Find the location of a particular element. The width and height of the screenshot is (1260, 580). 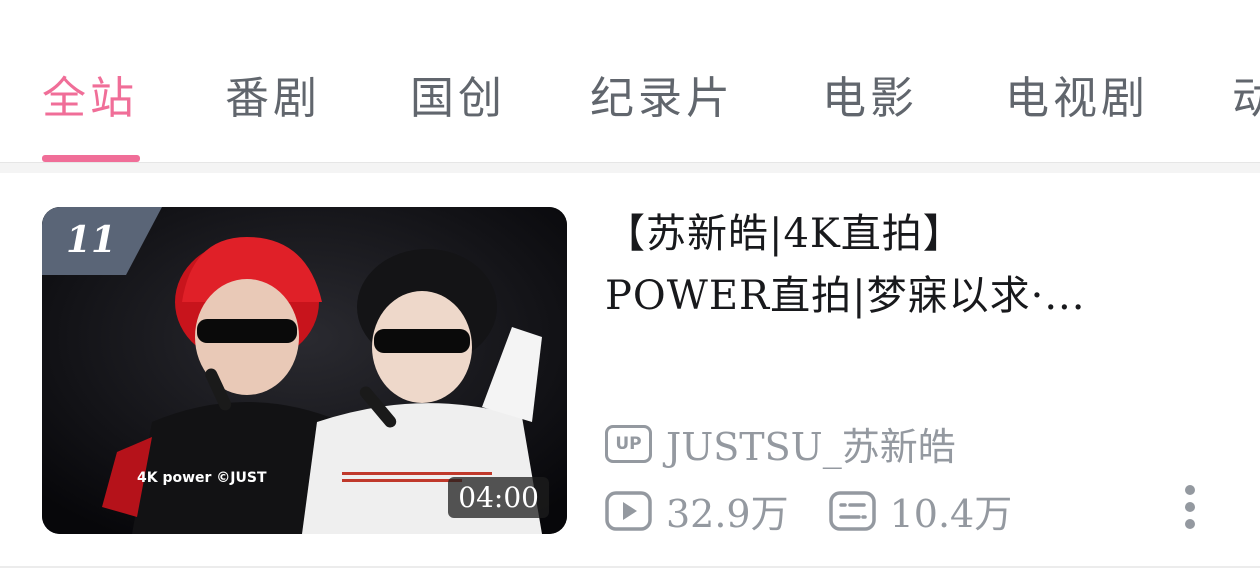

uploader-name: JUSTSU_苏新皓 is located at coordinates (811, 447).